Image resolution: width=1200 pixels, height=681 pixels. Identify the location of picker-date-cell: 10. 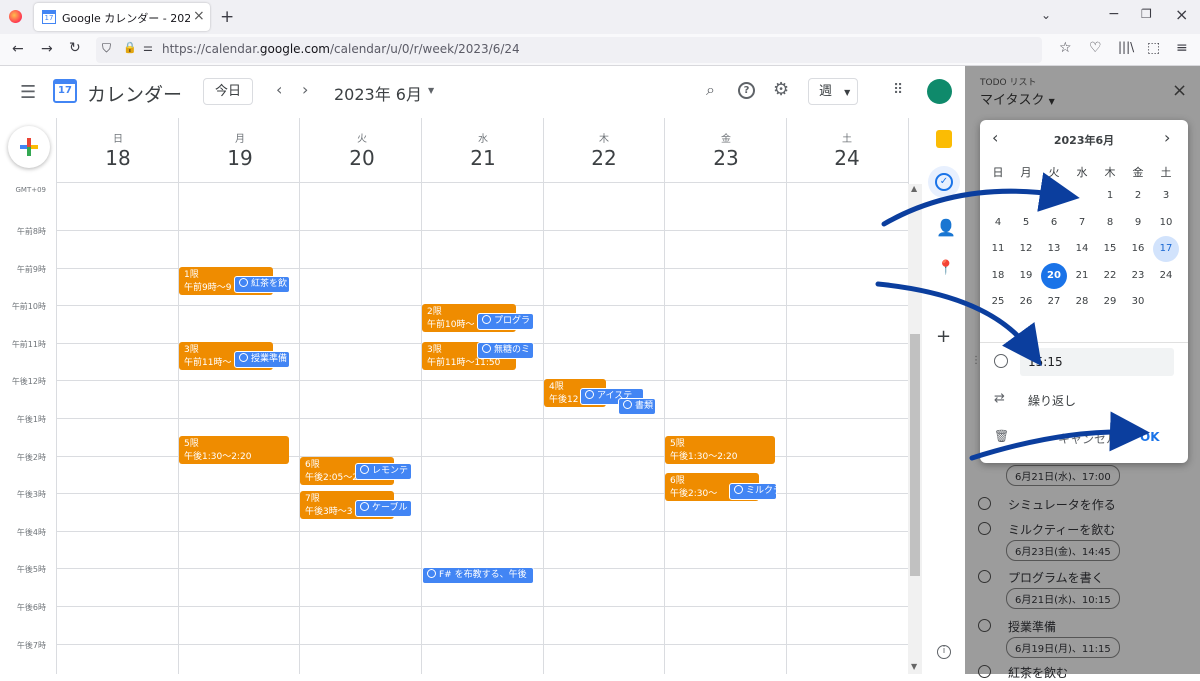
(1166, 223).